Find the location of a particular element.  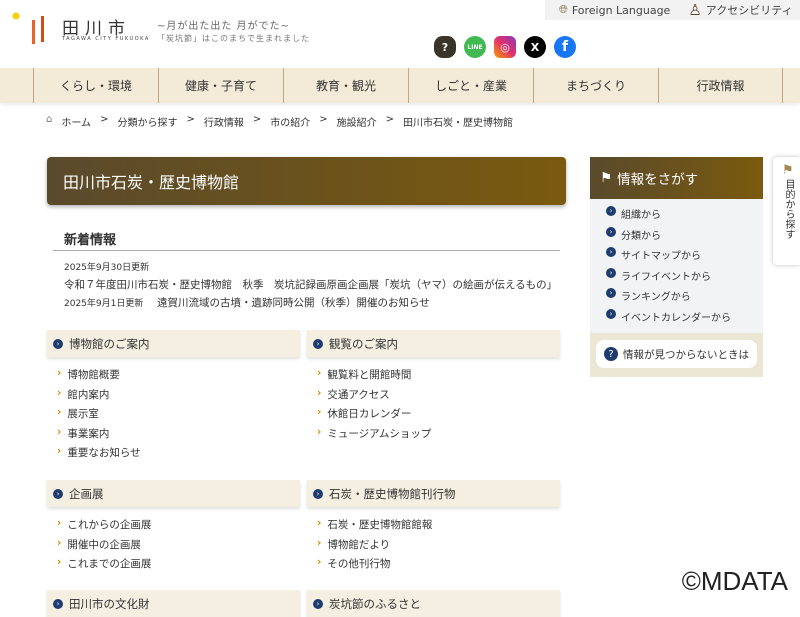

box-publications: › 石炭・歴史博物館刊行物 石炭・歴史博物館館報博物館だよりその他刊行物 is located at coordinates (433, 528).